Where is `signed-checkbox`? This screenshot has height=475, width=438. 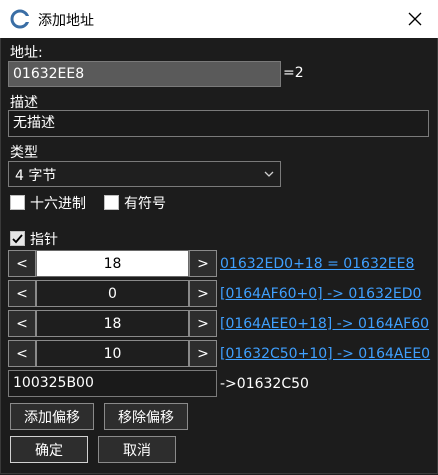 signed-checkbox is located at coordinates (111, 202).